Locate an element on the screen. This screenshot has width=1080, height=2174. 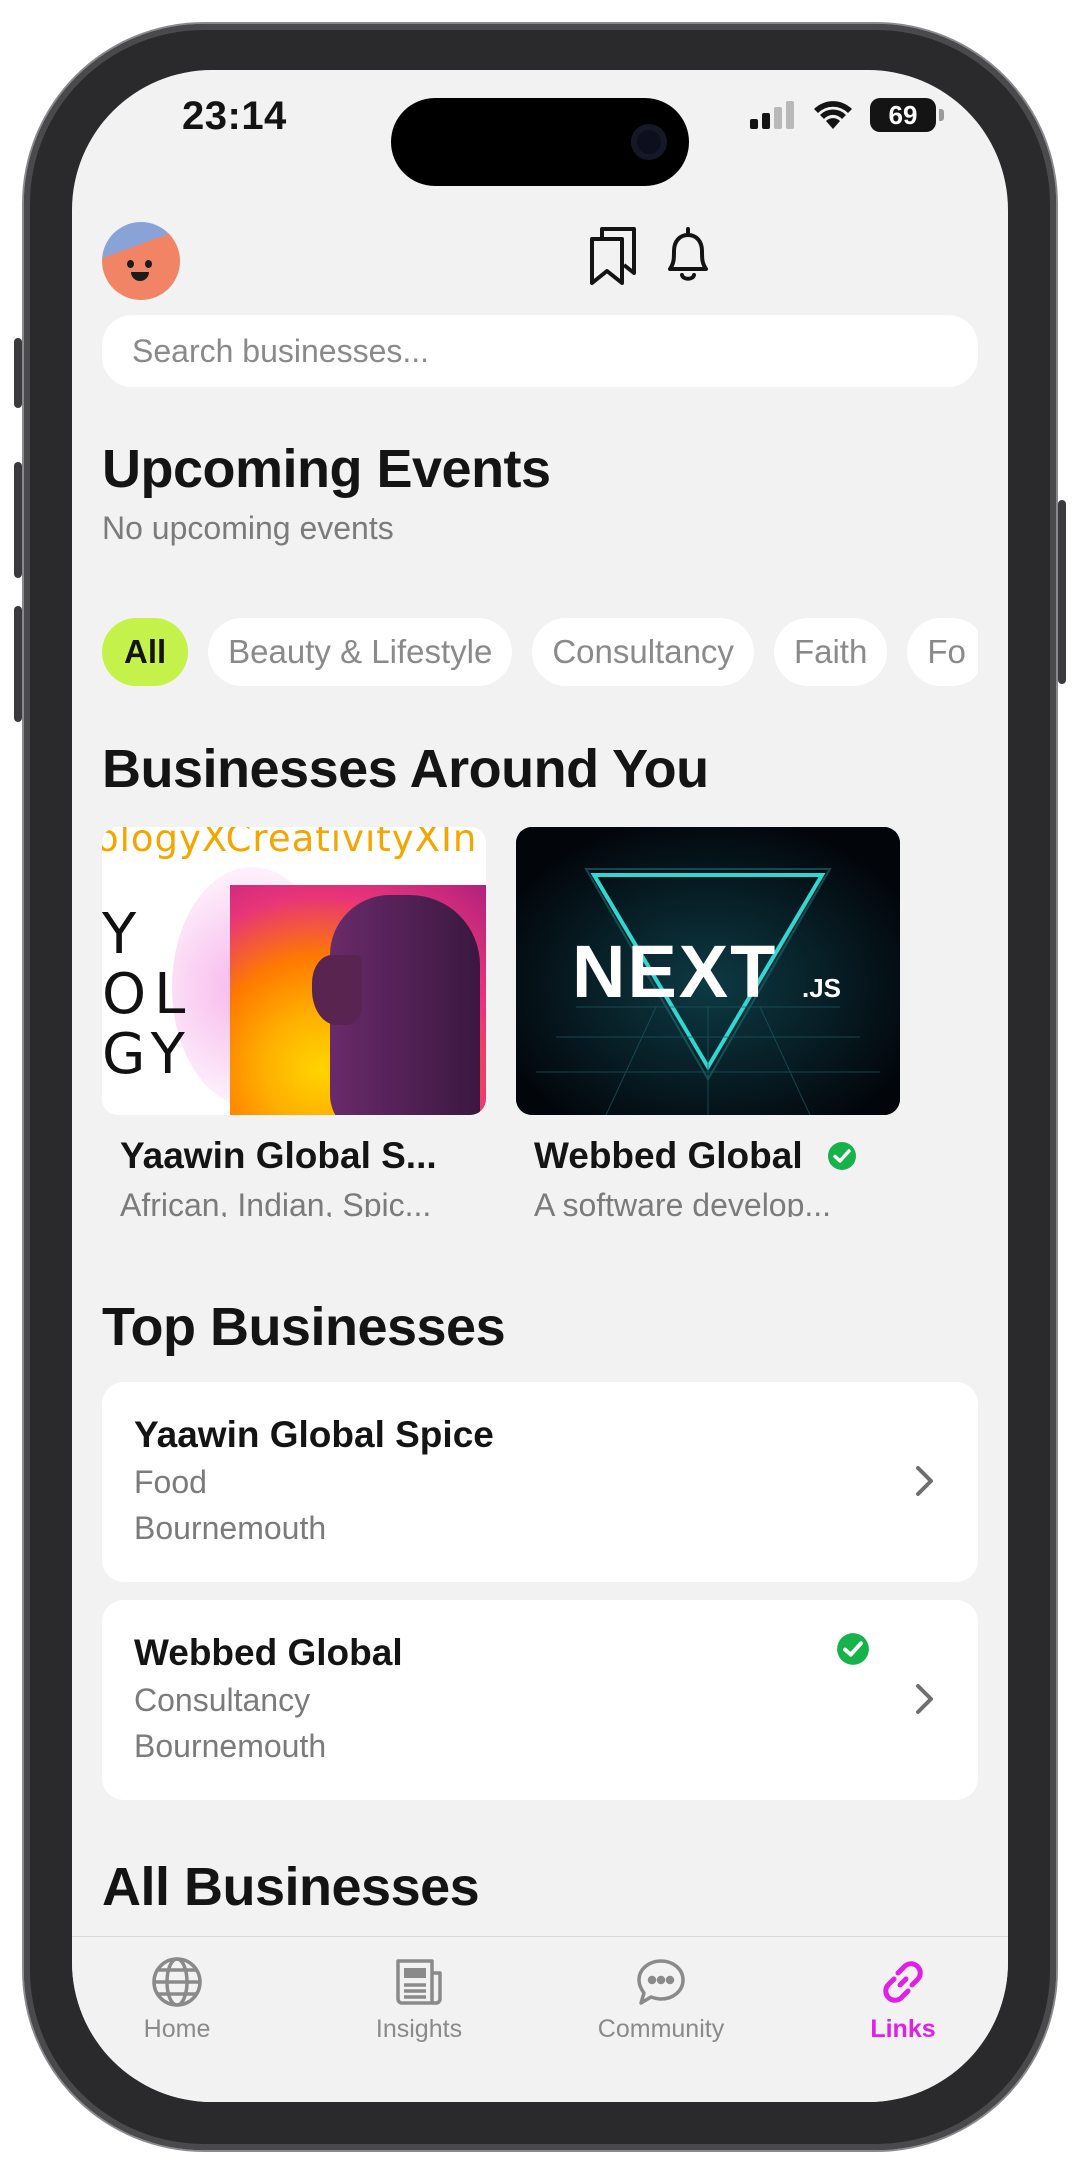
all-businesses-title: All Businesses is located at coordinates (291, 1887).